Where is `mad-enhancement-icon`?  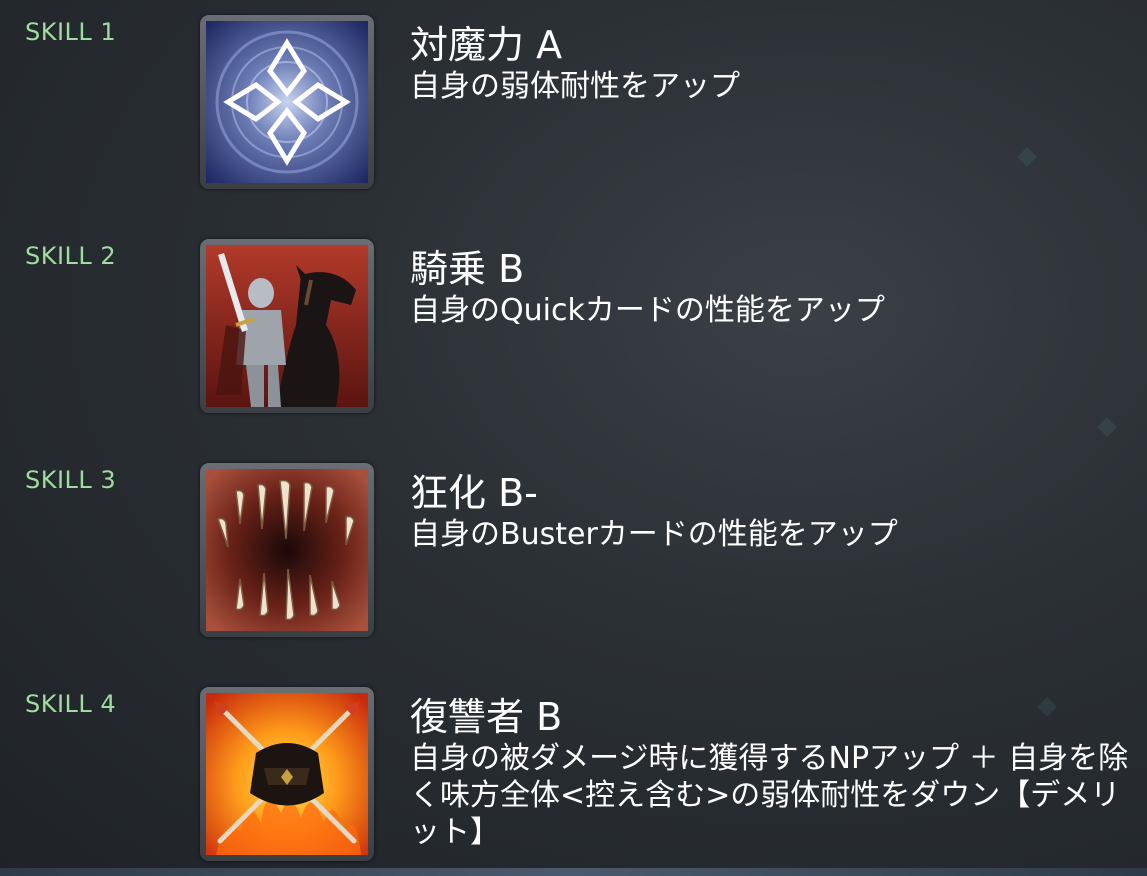 mad-enhancement-icon is located at coordinates (287, 550).